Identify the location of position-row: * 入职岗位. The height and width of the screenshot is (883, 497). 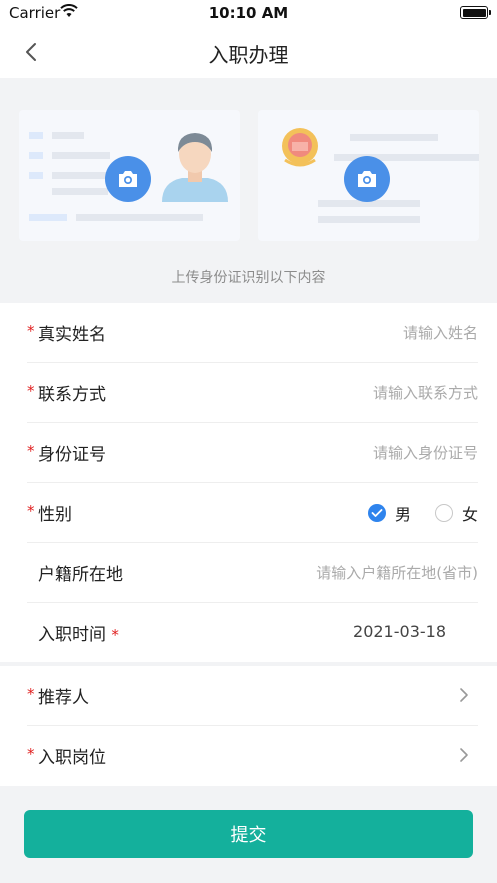
(252, 756).